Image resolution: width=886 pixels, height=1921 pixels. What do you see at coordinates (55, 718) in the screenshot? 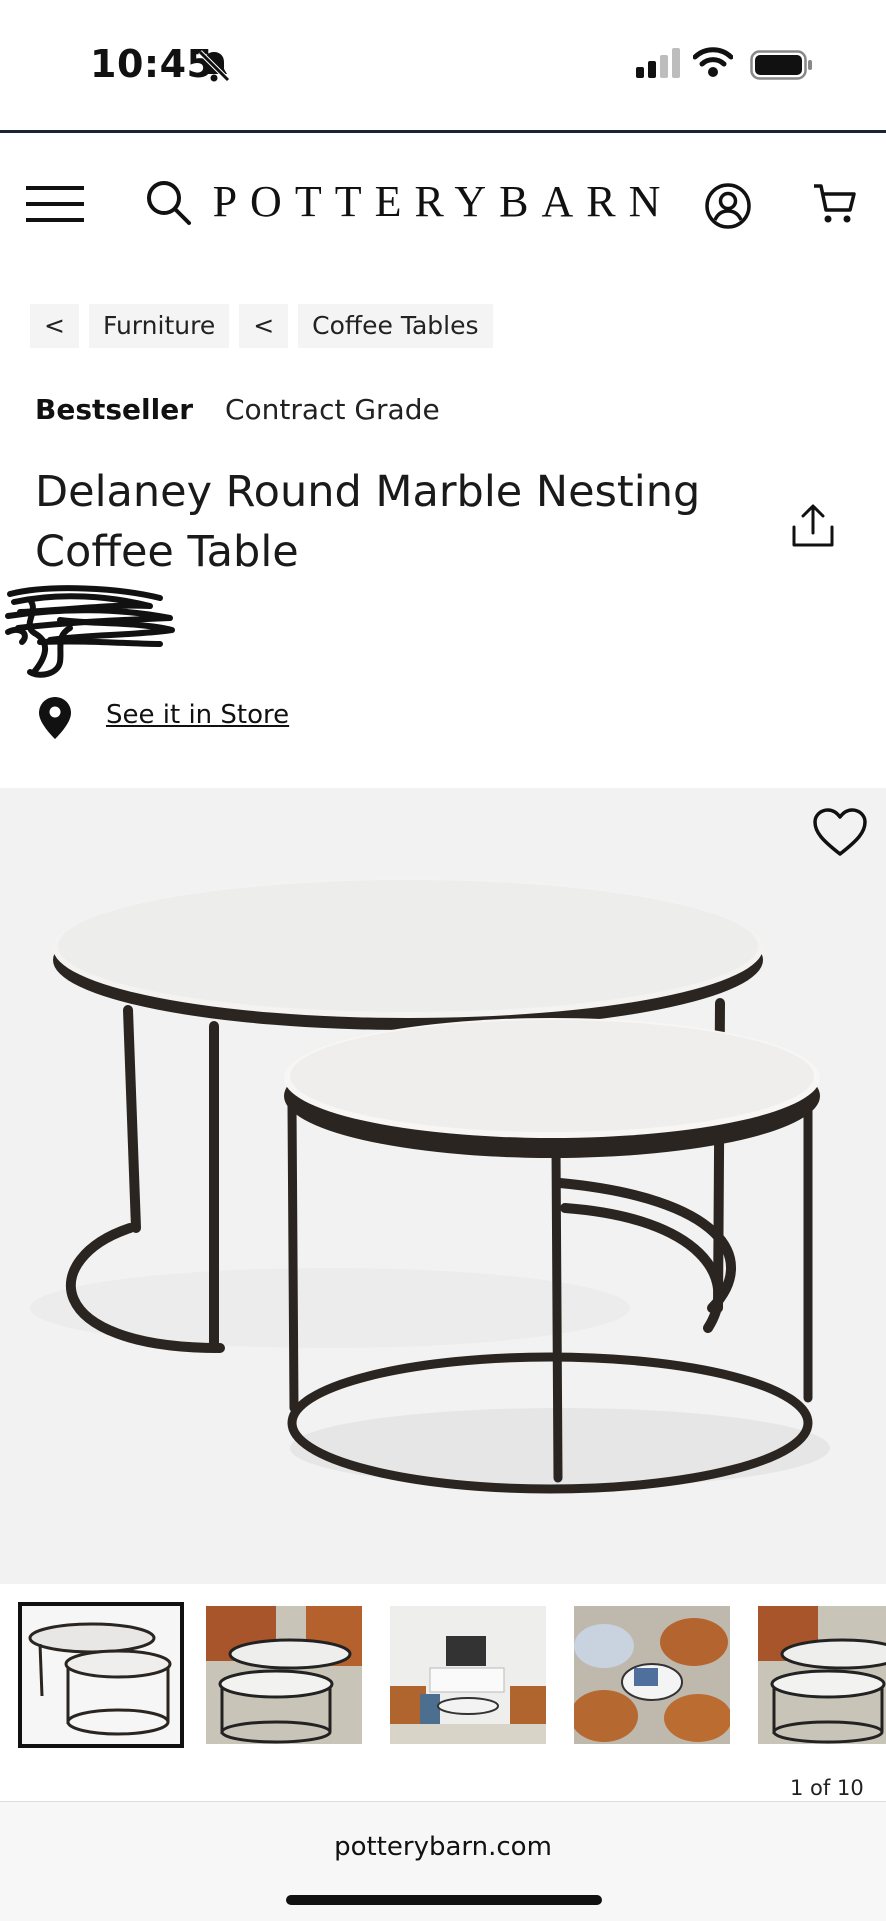
I see `map-pin-icon` at bounding box center [55, 718].